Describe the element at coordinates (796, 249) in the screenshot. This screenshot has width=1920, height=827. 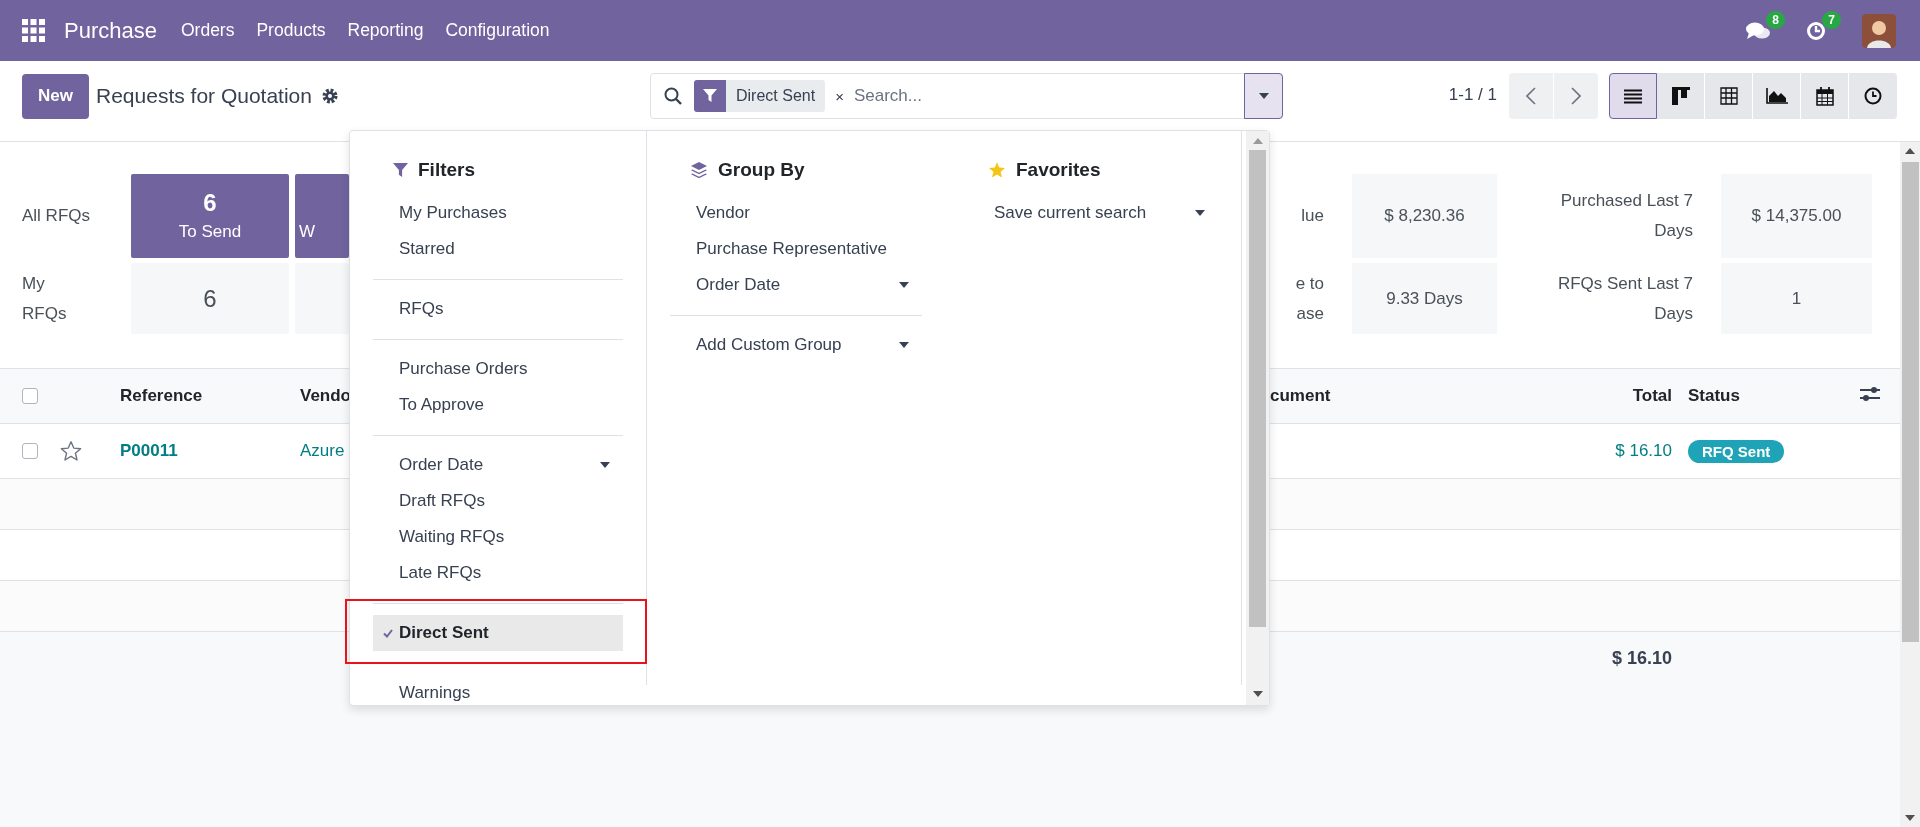
I see `group-by-option: Purchase Representative` at that location.